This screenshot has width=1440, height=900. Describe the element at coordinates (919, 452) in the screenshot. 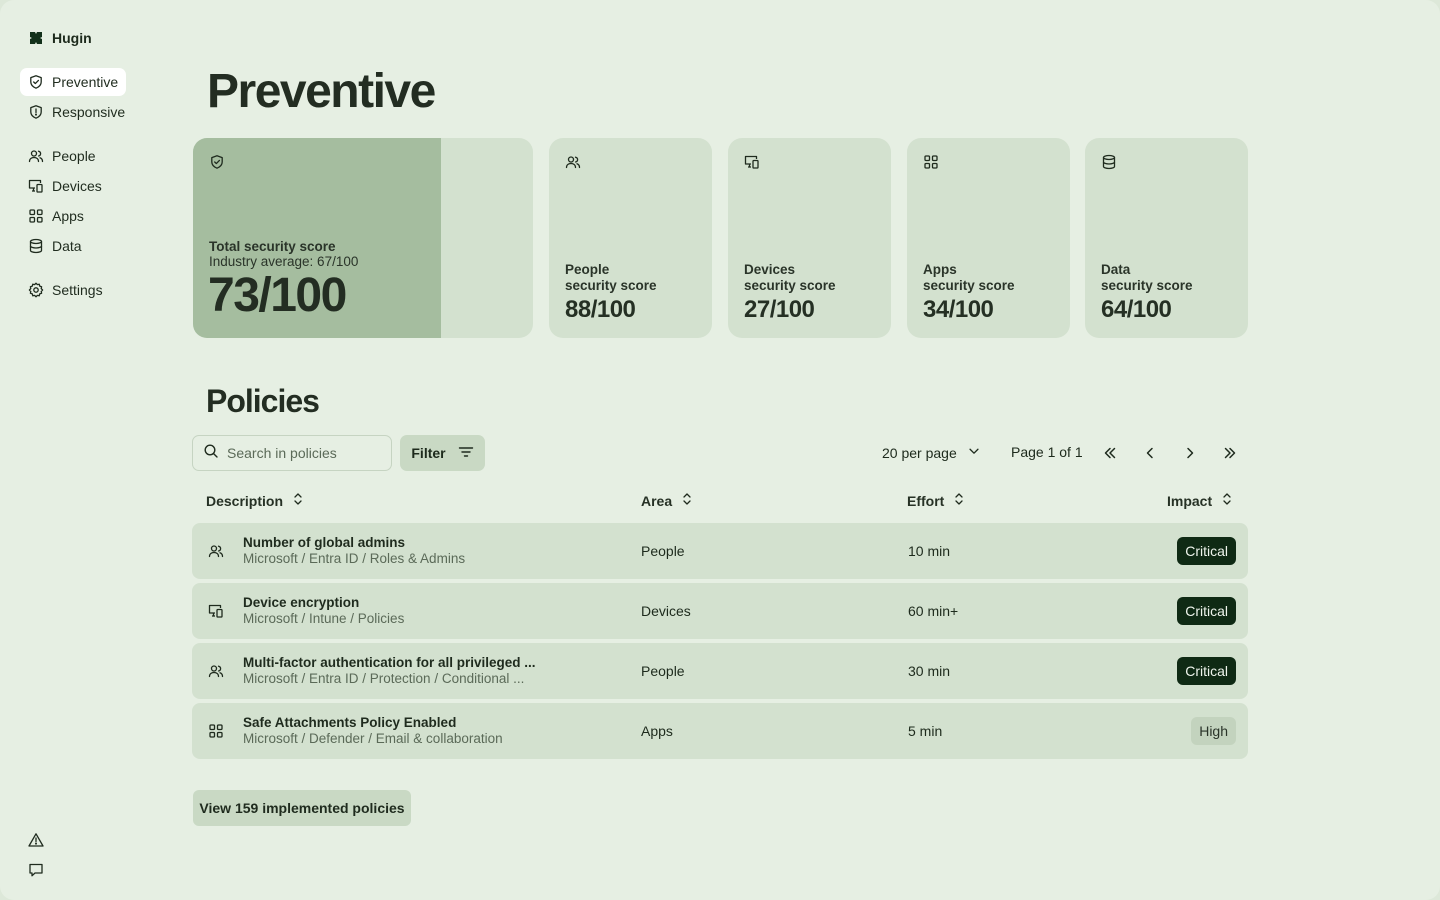

I see `per-page-label: 20 per page` at that location.